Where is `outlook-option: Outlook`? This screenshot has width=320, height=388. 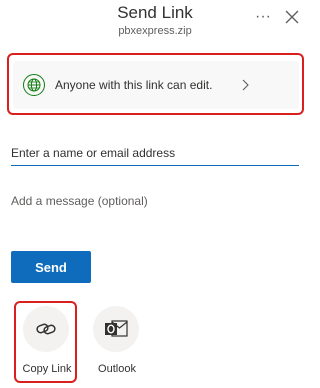 outlook-option: Outlook is located at coordinates (117, 344).